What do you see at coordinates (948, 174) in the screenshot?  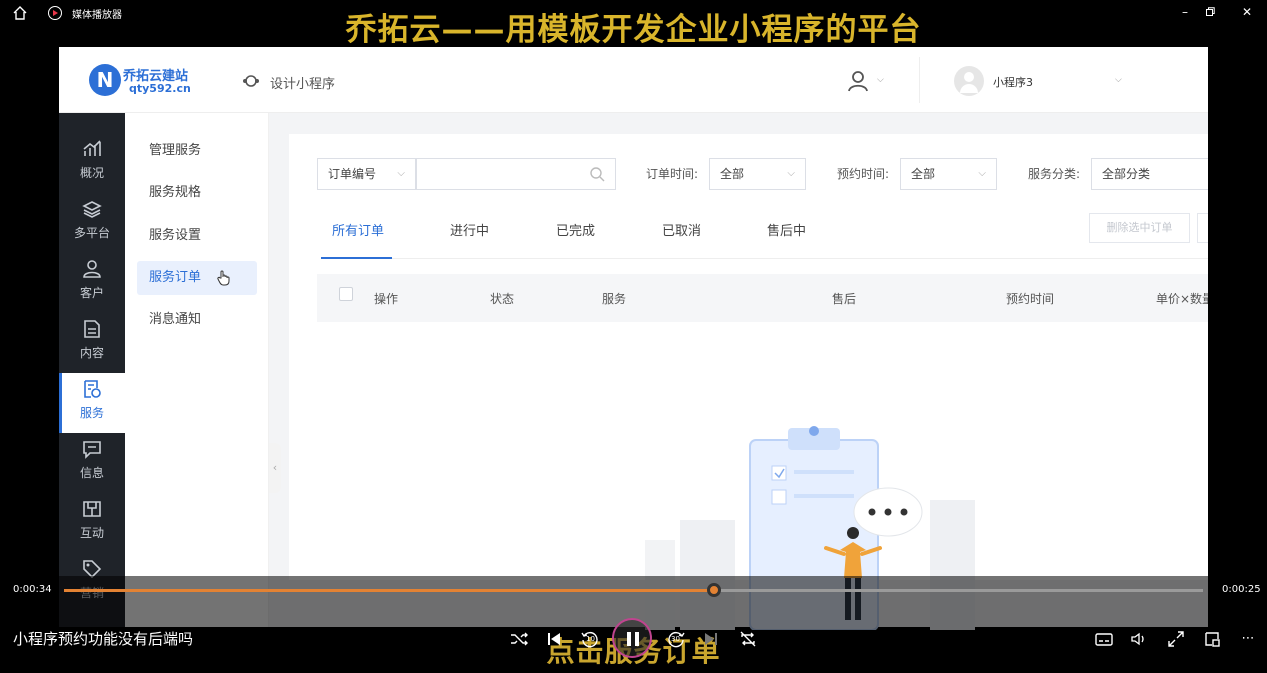 I see `booking-time-select: 全部 ⌵` at bounding box center [948, 174].